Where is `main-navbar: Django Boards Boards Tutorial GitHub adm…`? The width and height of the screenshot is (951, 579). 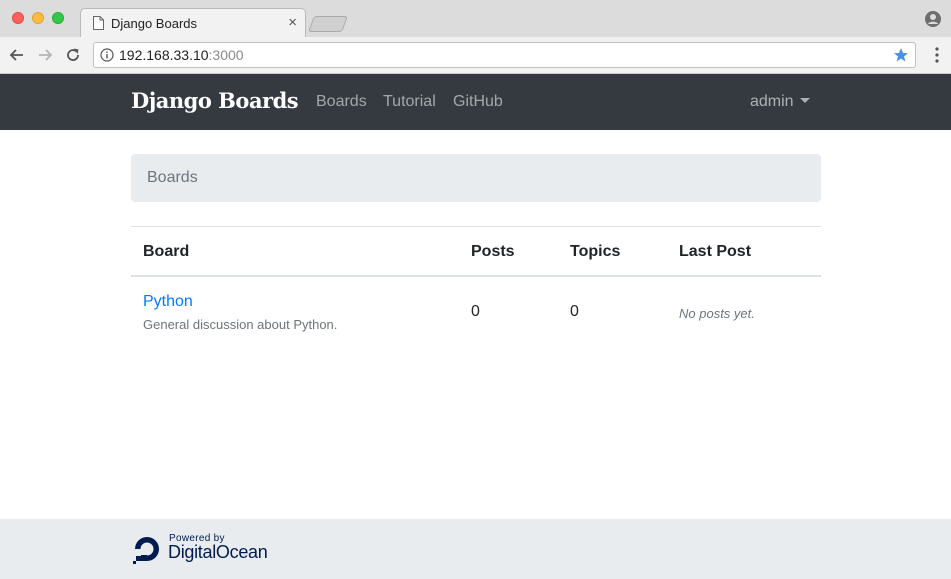 main-navbar: Django Boards Boards Tutorial GitHub adm… is located at coordinates (475, 102).